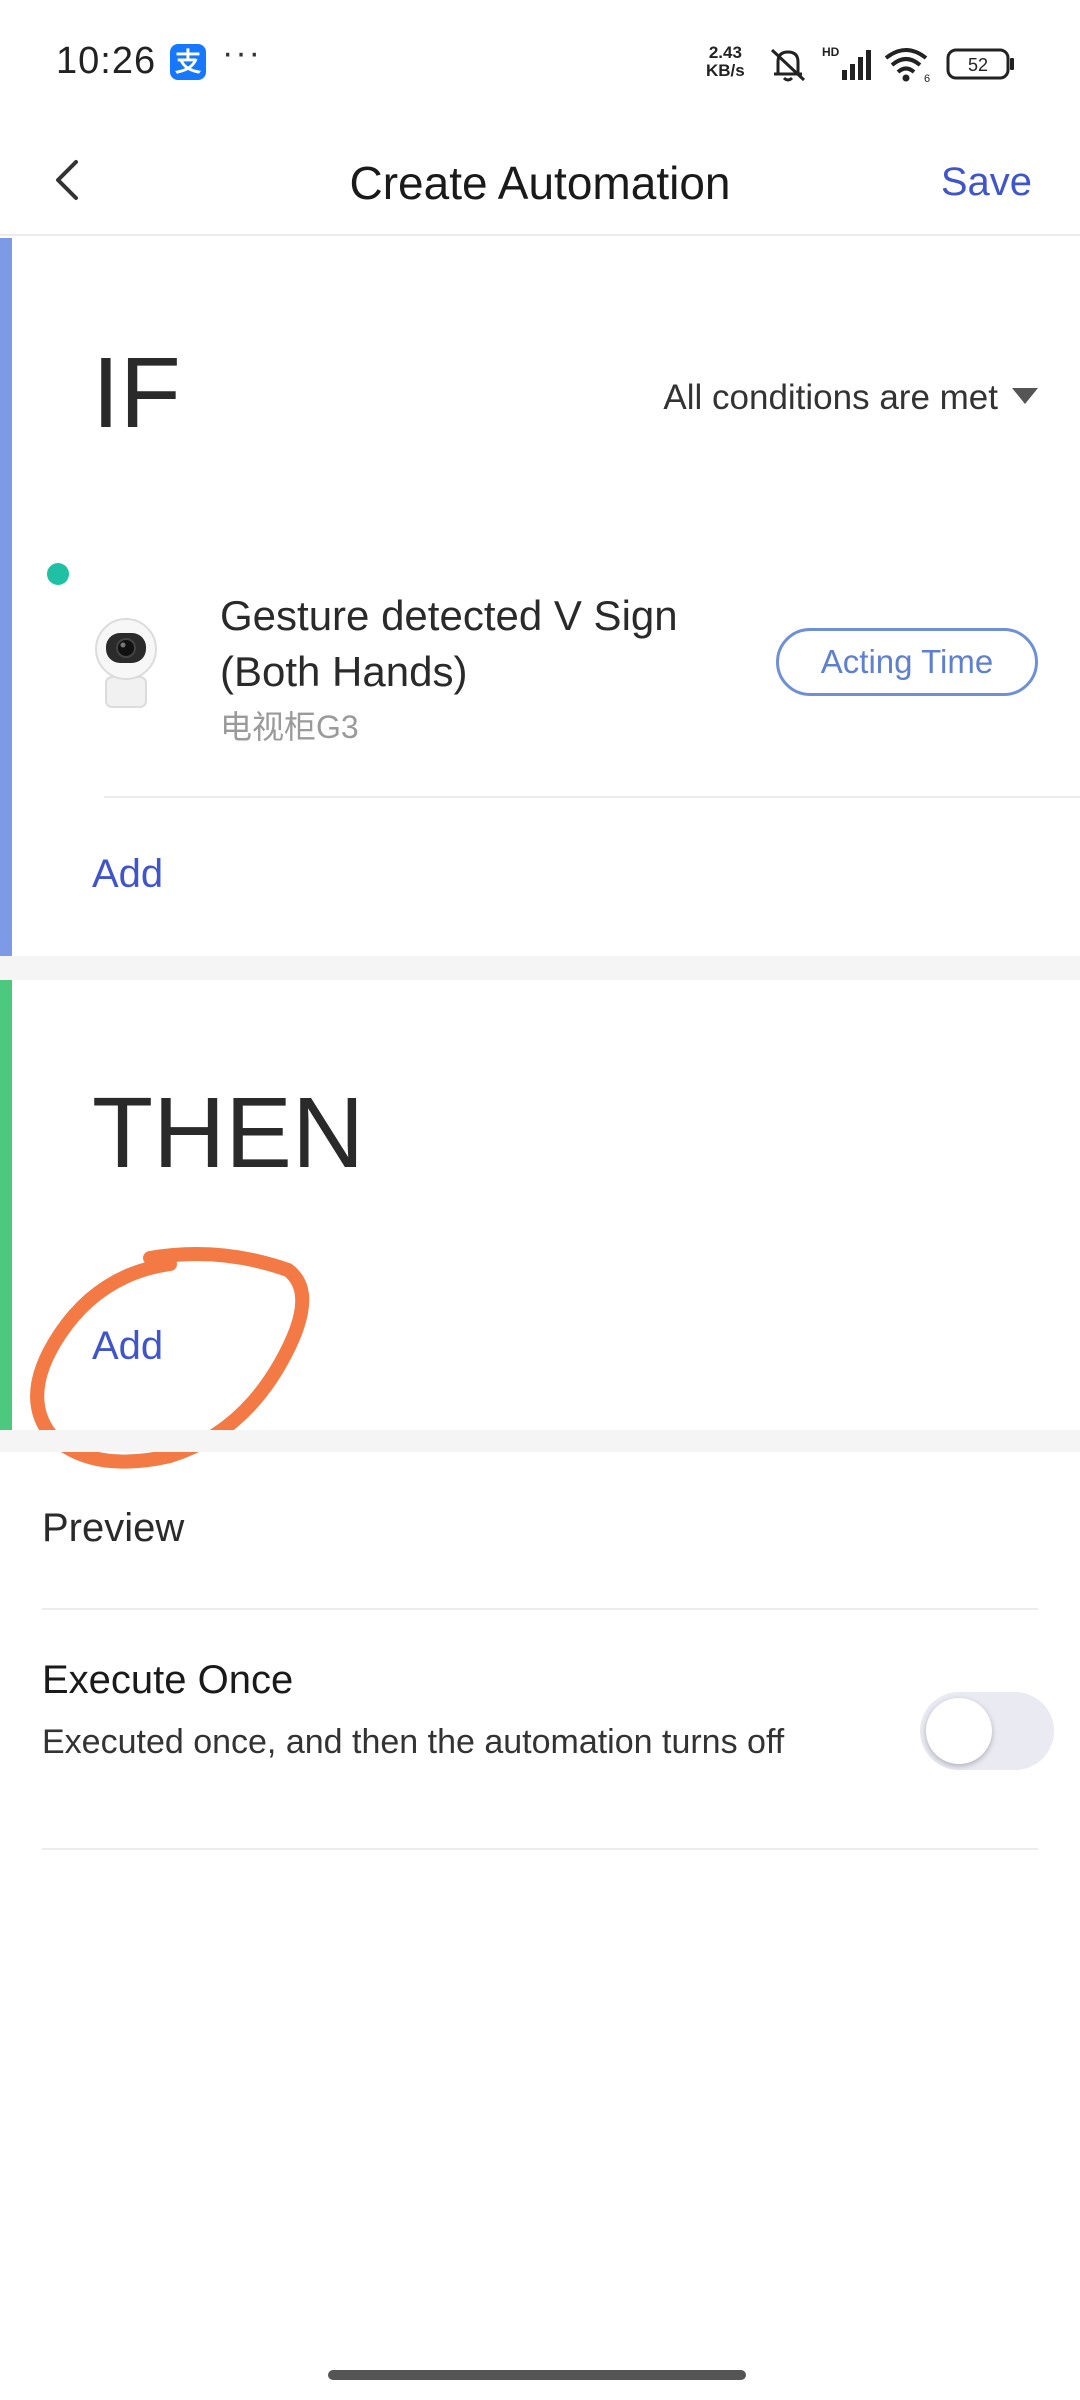 Image resolution: width=1080 pixels, height=2400 pixels. What do you see at coordinates (831, 52) in the screenshot?
I see `signal-badge: HD` at bounding box center [831, 52].